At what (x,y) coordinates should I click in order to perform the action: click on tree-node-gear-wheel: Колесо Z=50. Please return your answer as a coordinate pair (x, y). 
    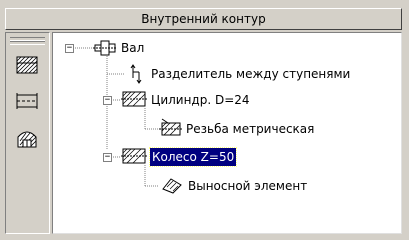
    Looking at the image, I should click on (193, 157).